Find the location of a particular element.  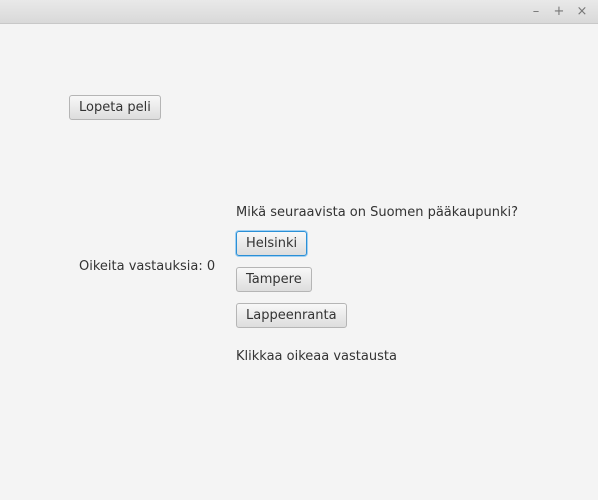

window-titlebar: – + × is located at coordinates (299, 12).